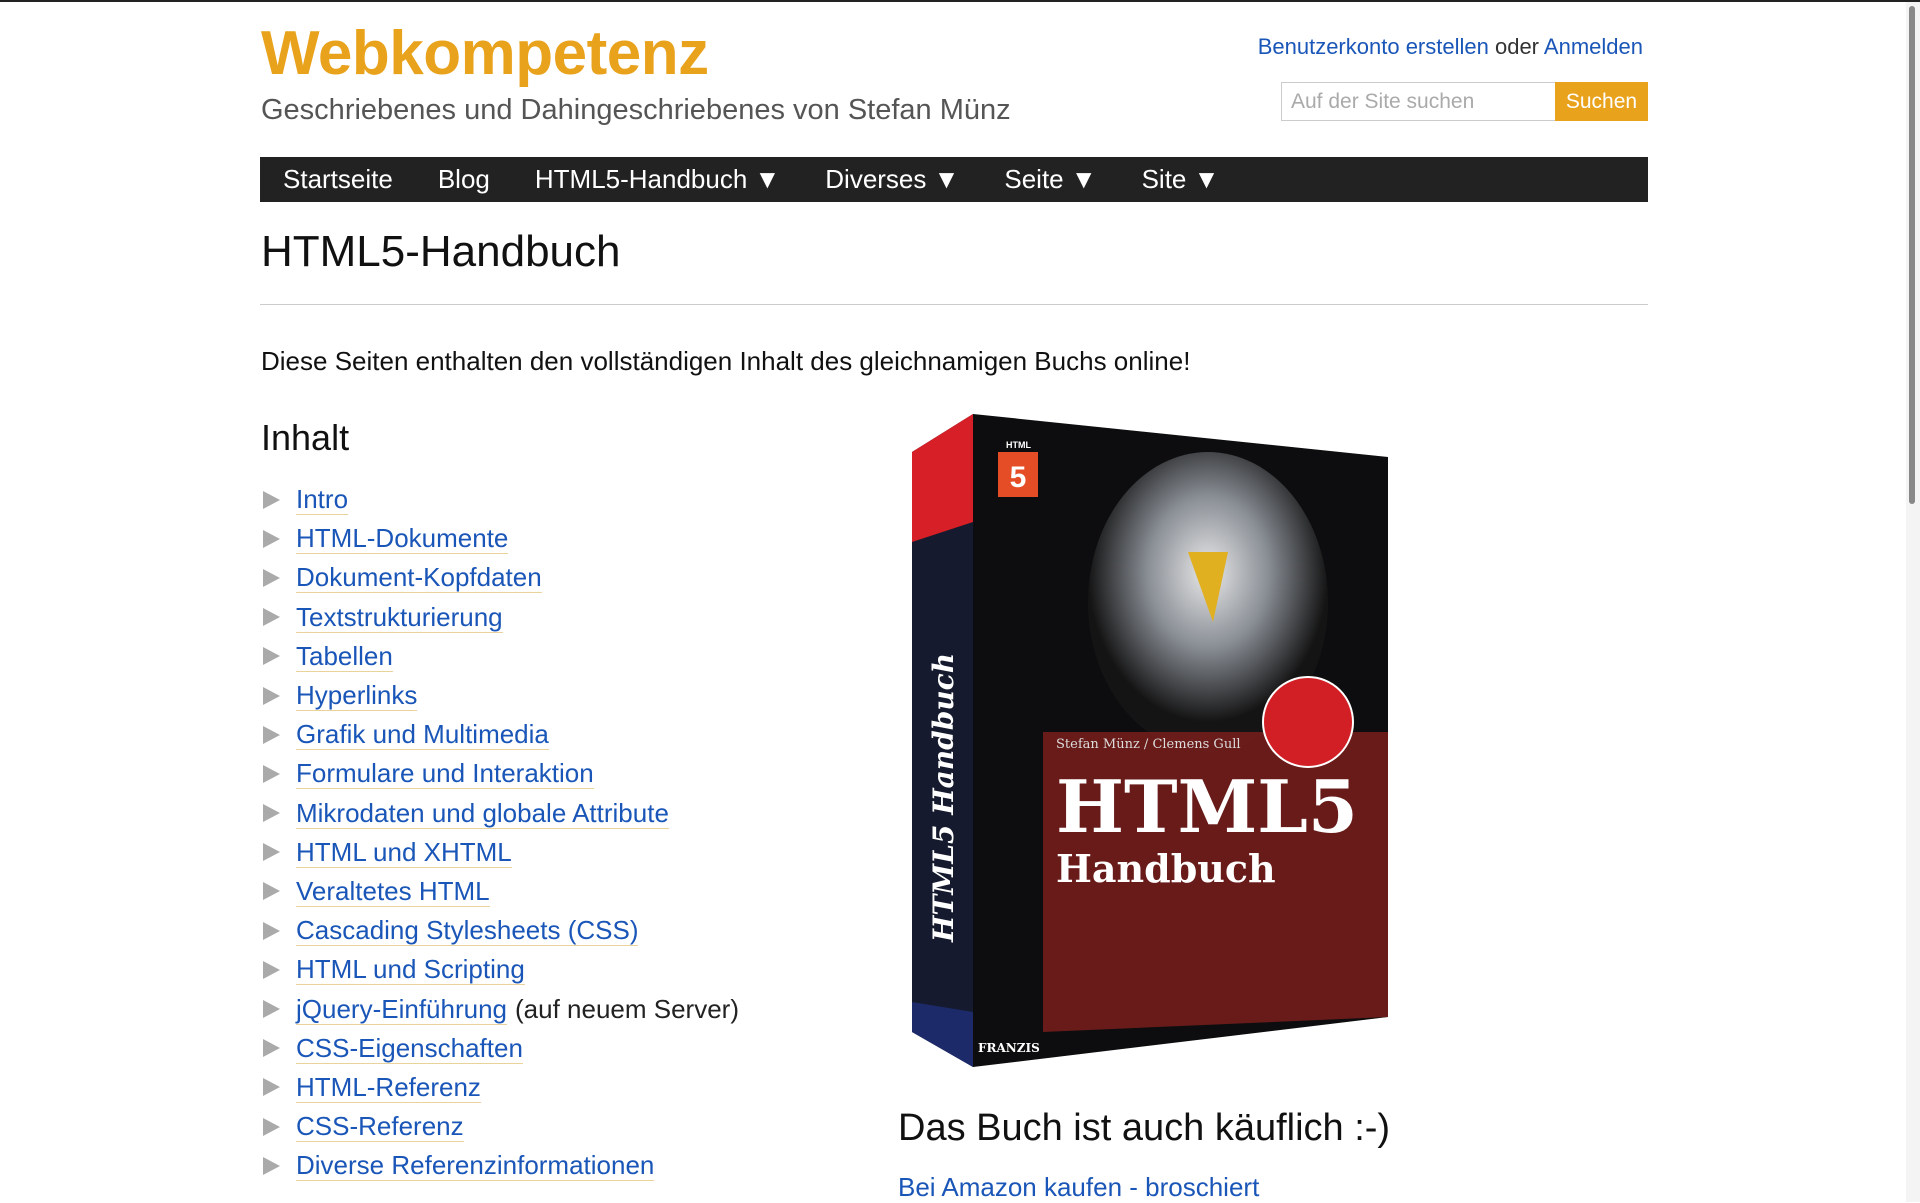 The width and height of the screenshot is (1920, 1203). What do you see at coordinates (482, 813) in the screenshot?
I see `toc-link: Mikrodaten und globale Attribute` at bounding box center [482, 813].